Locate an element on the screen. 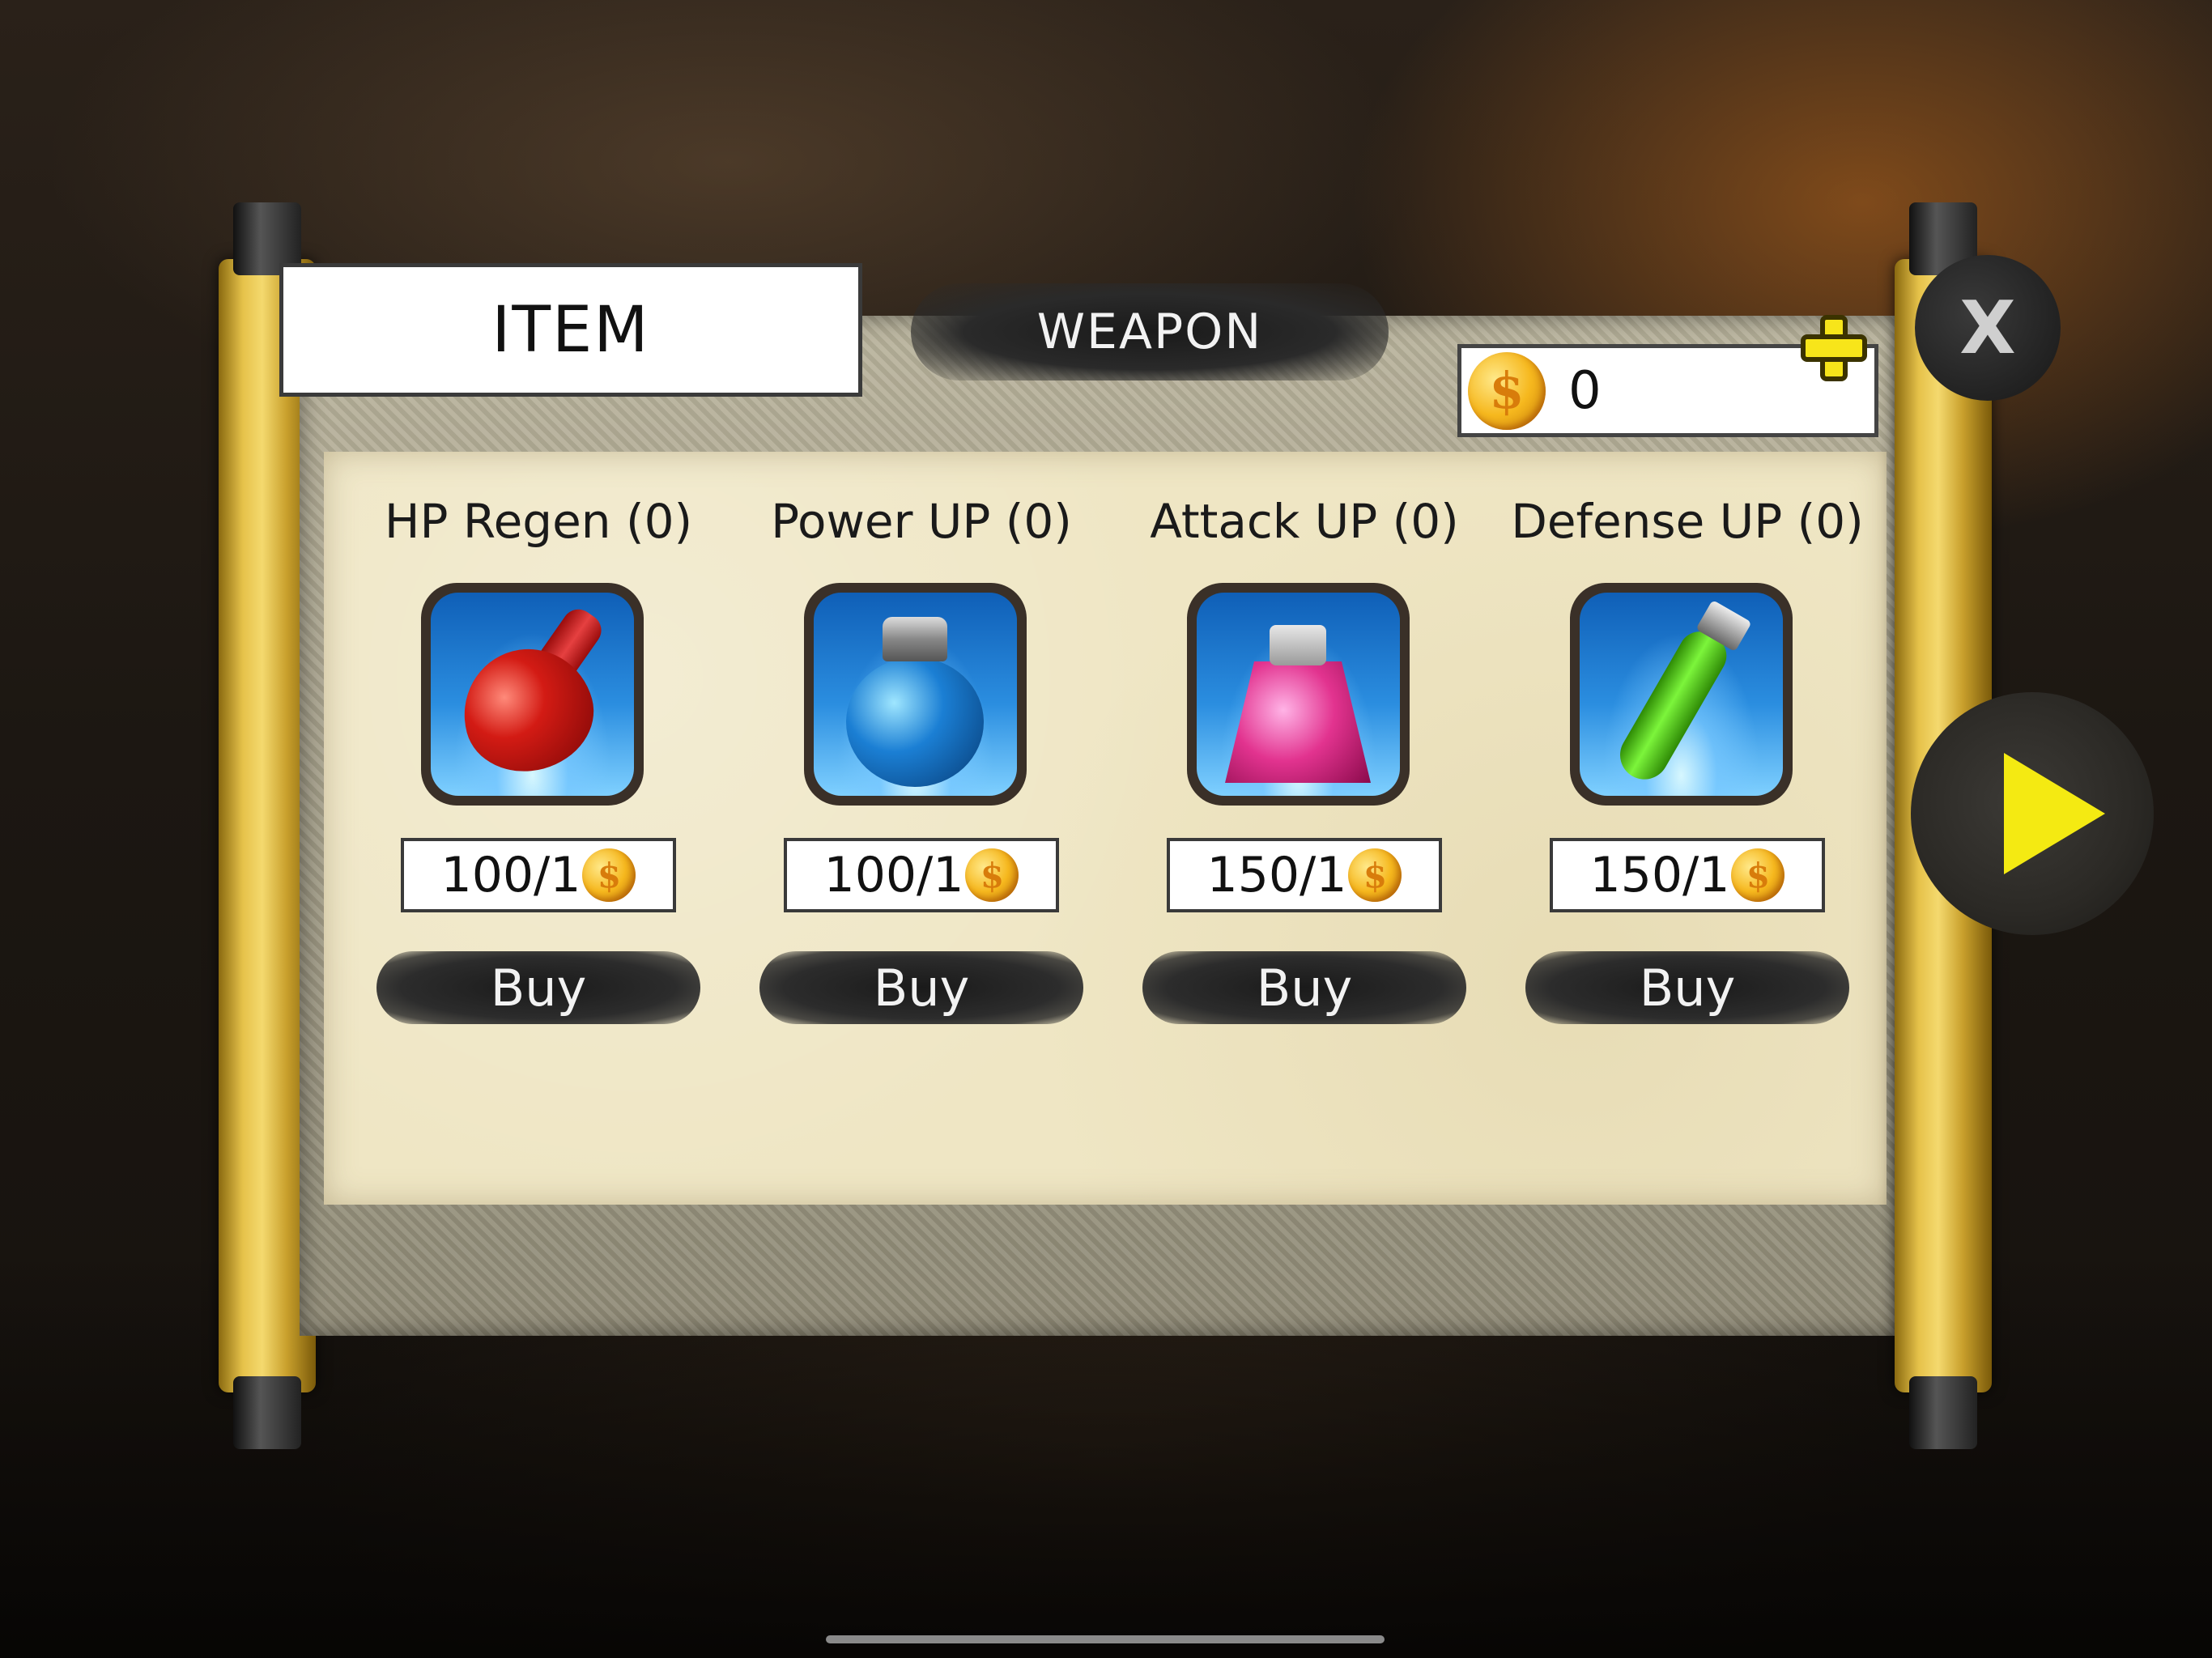 This screenshot has height=1658, width=2212. tab-item-label: ITEM is located at coordinates (570, 330).